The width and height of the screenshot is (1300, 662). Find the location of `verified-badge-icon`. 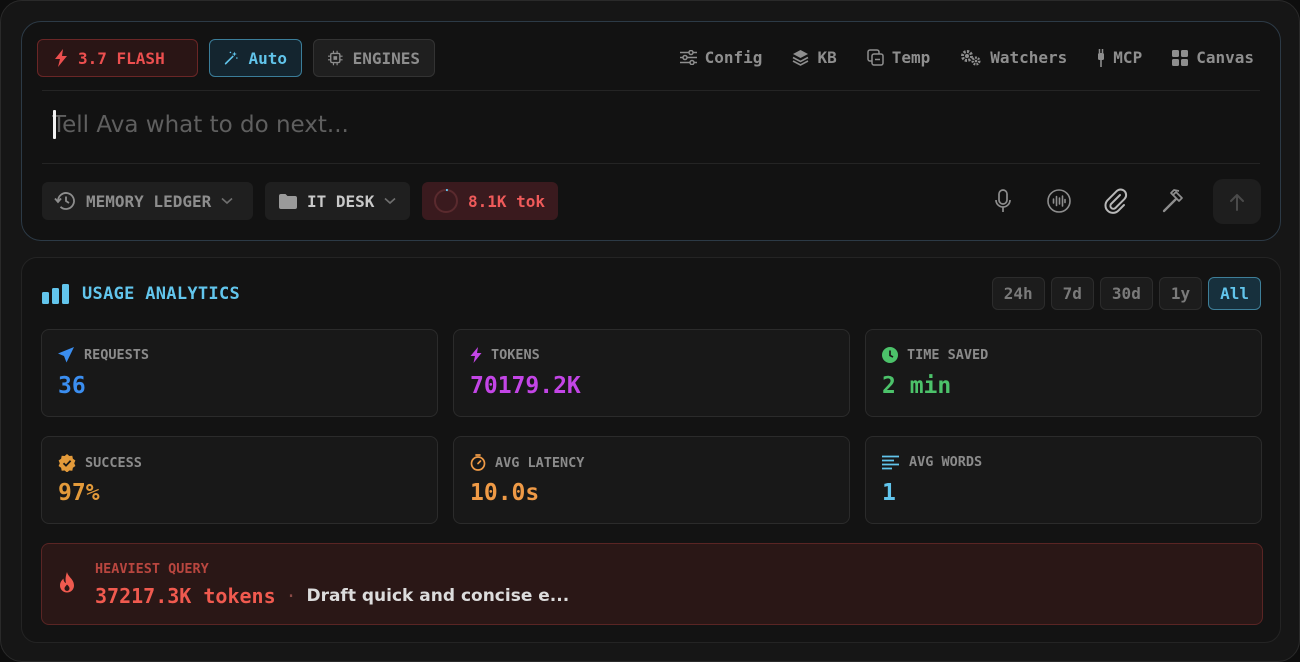

verified-badge-icon is located at coordinates (67, 463).